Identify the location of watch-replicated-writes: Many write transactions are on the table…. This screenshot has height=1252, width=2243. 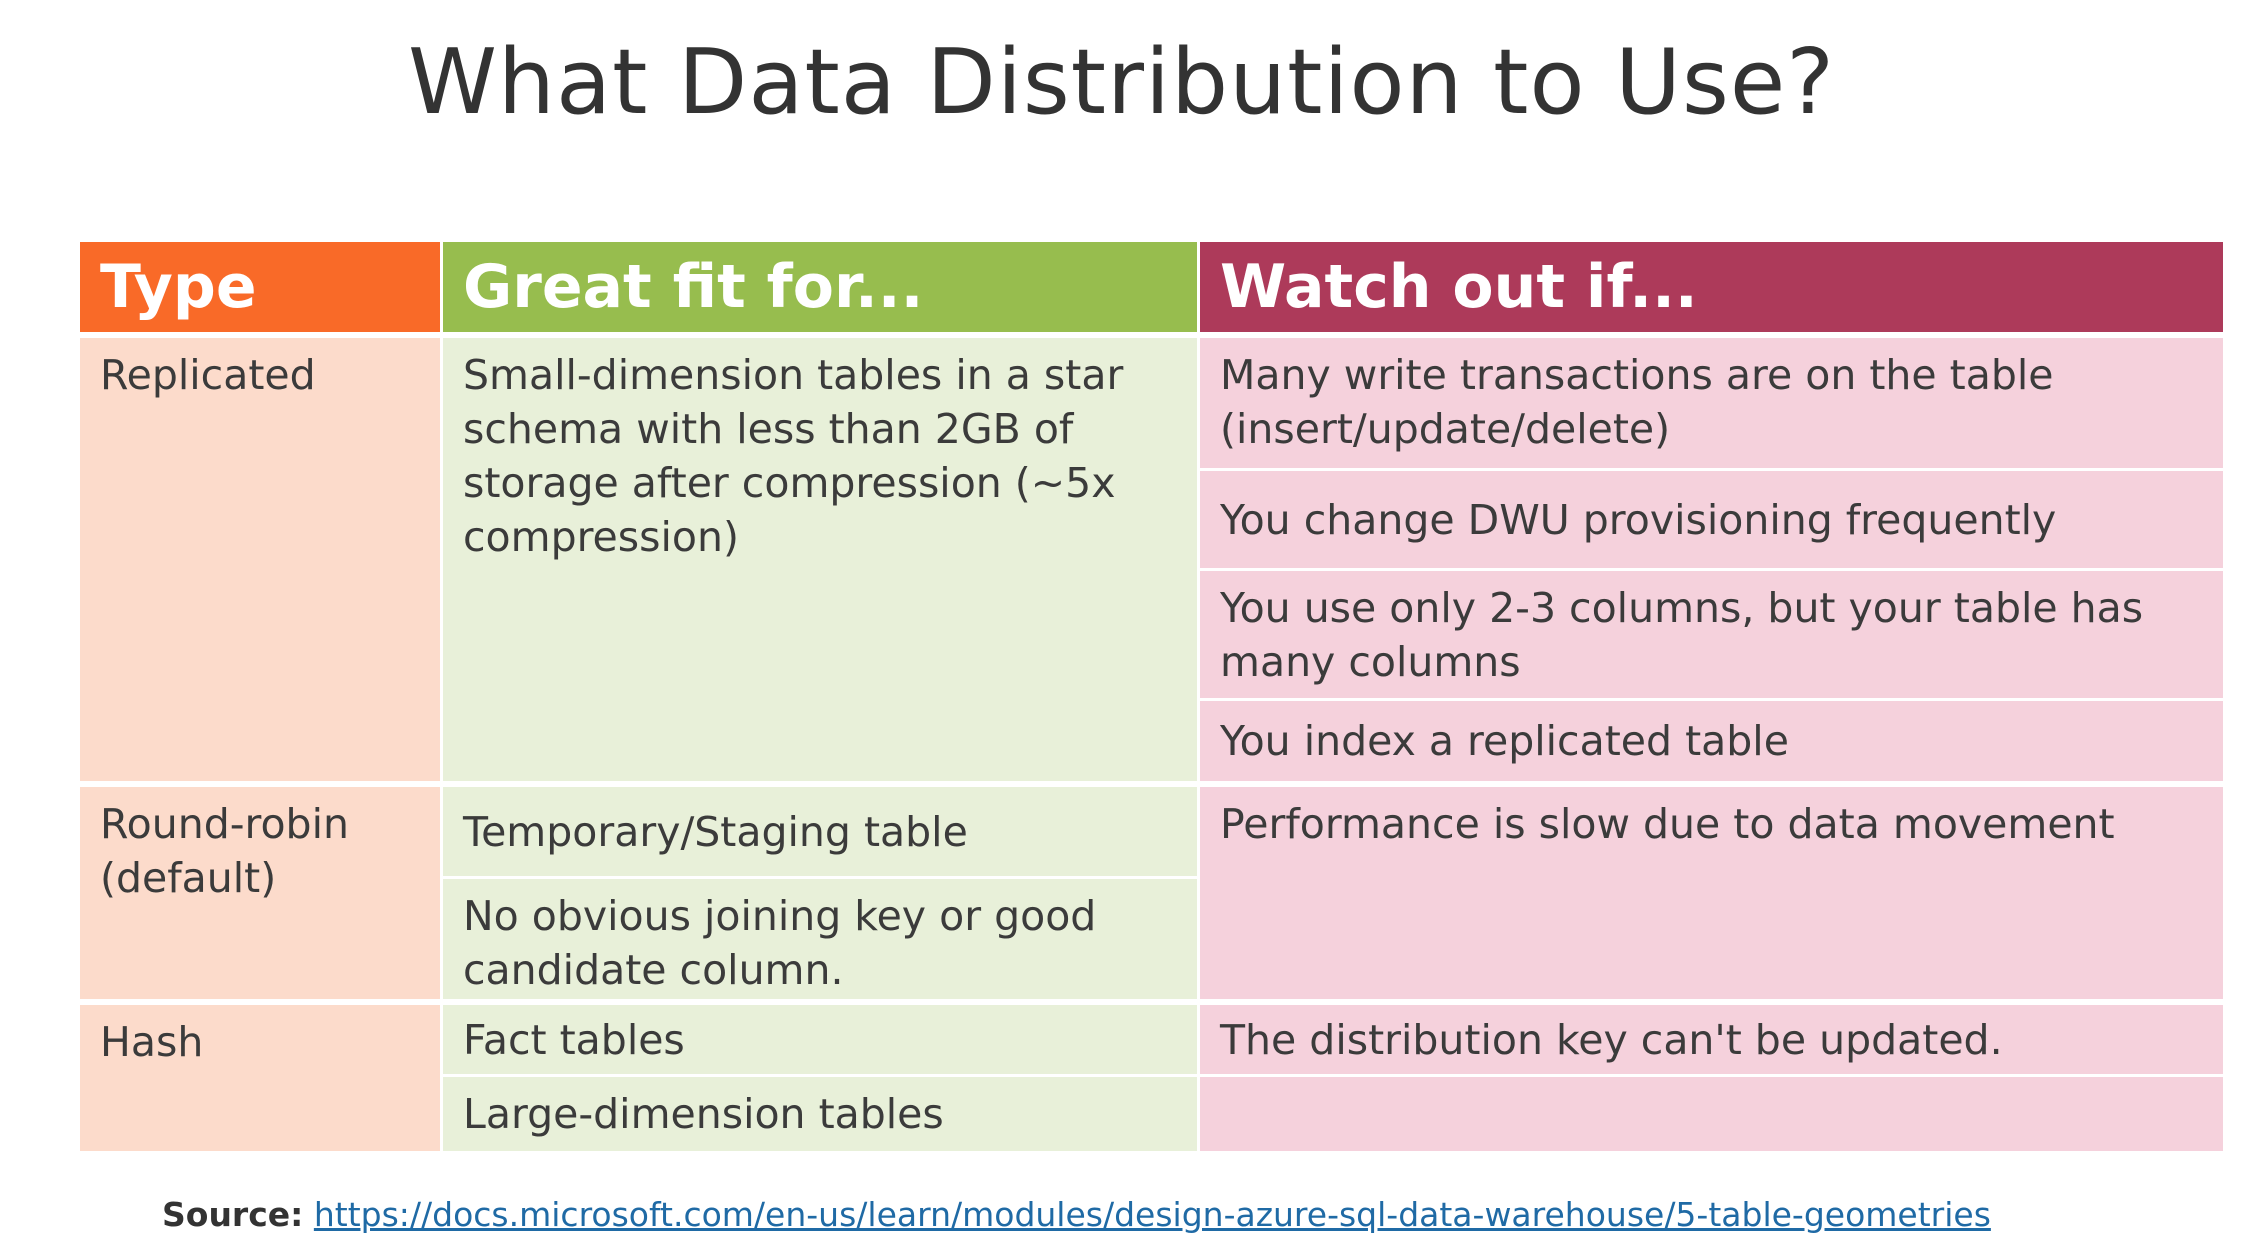
(1710, 400).